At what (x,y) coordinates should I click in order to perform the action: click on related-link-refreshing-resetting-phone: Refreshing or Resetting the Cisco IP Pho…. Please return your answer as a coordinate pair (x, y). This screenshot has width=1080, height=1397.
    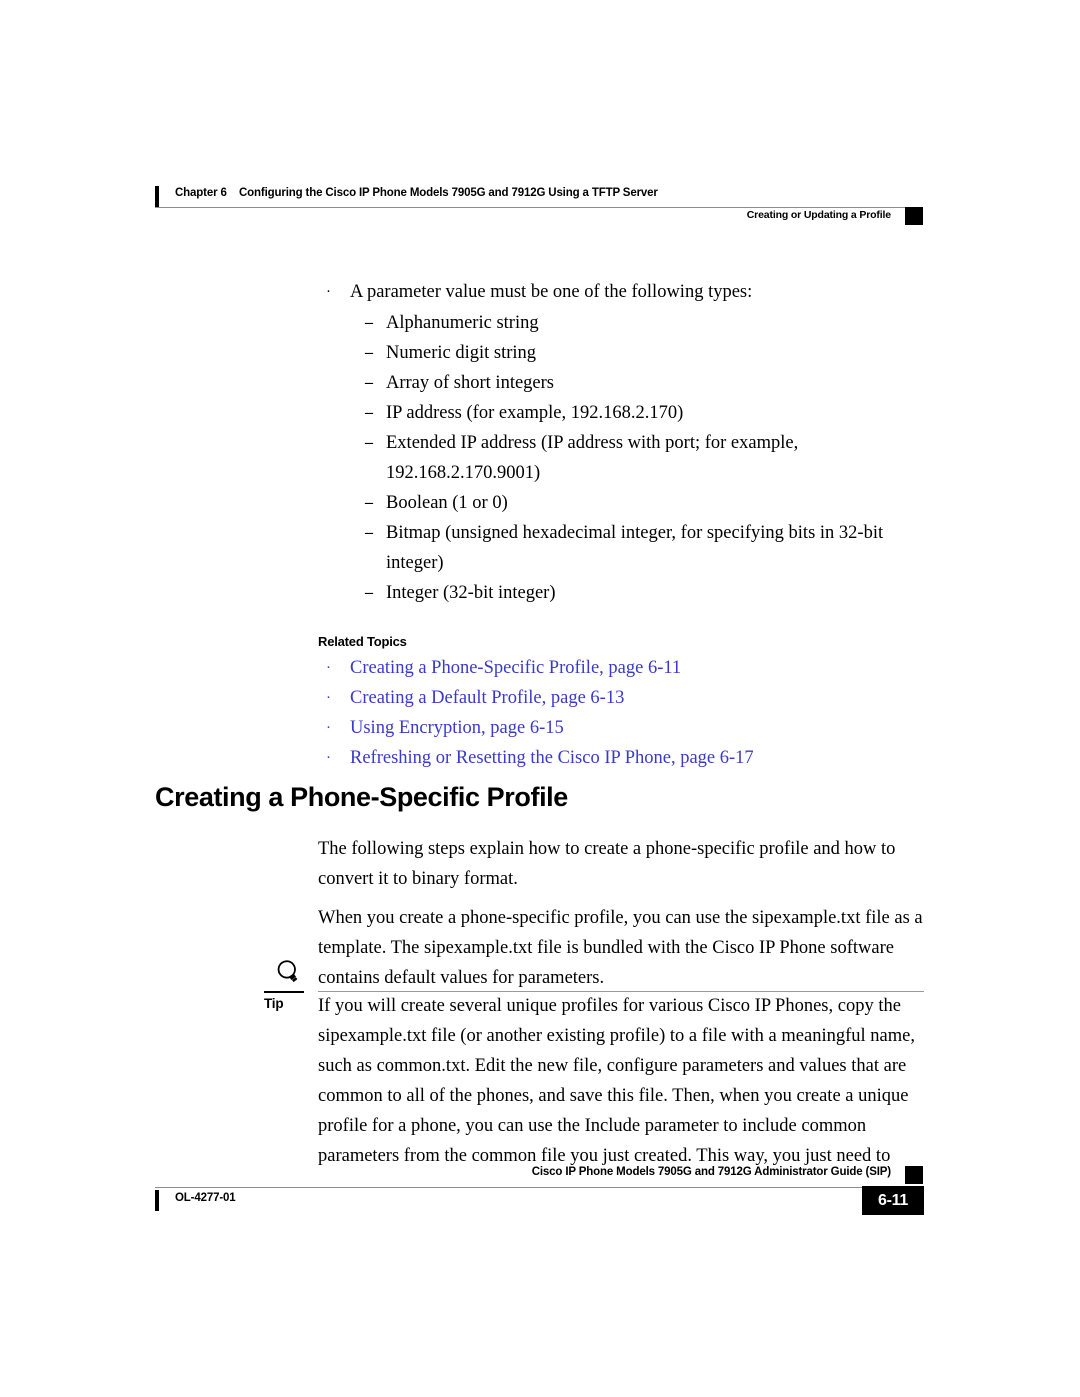
    Looking at the image, I should click on (552, 758).